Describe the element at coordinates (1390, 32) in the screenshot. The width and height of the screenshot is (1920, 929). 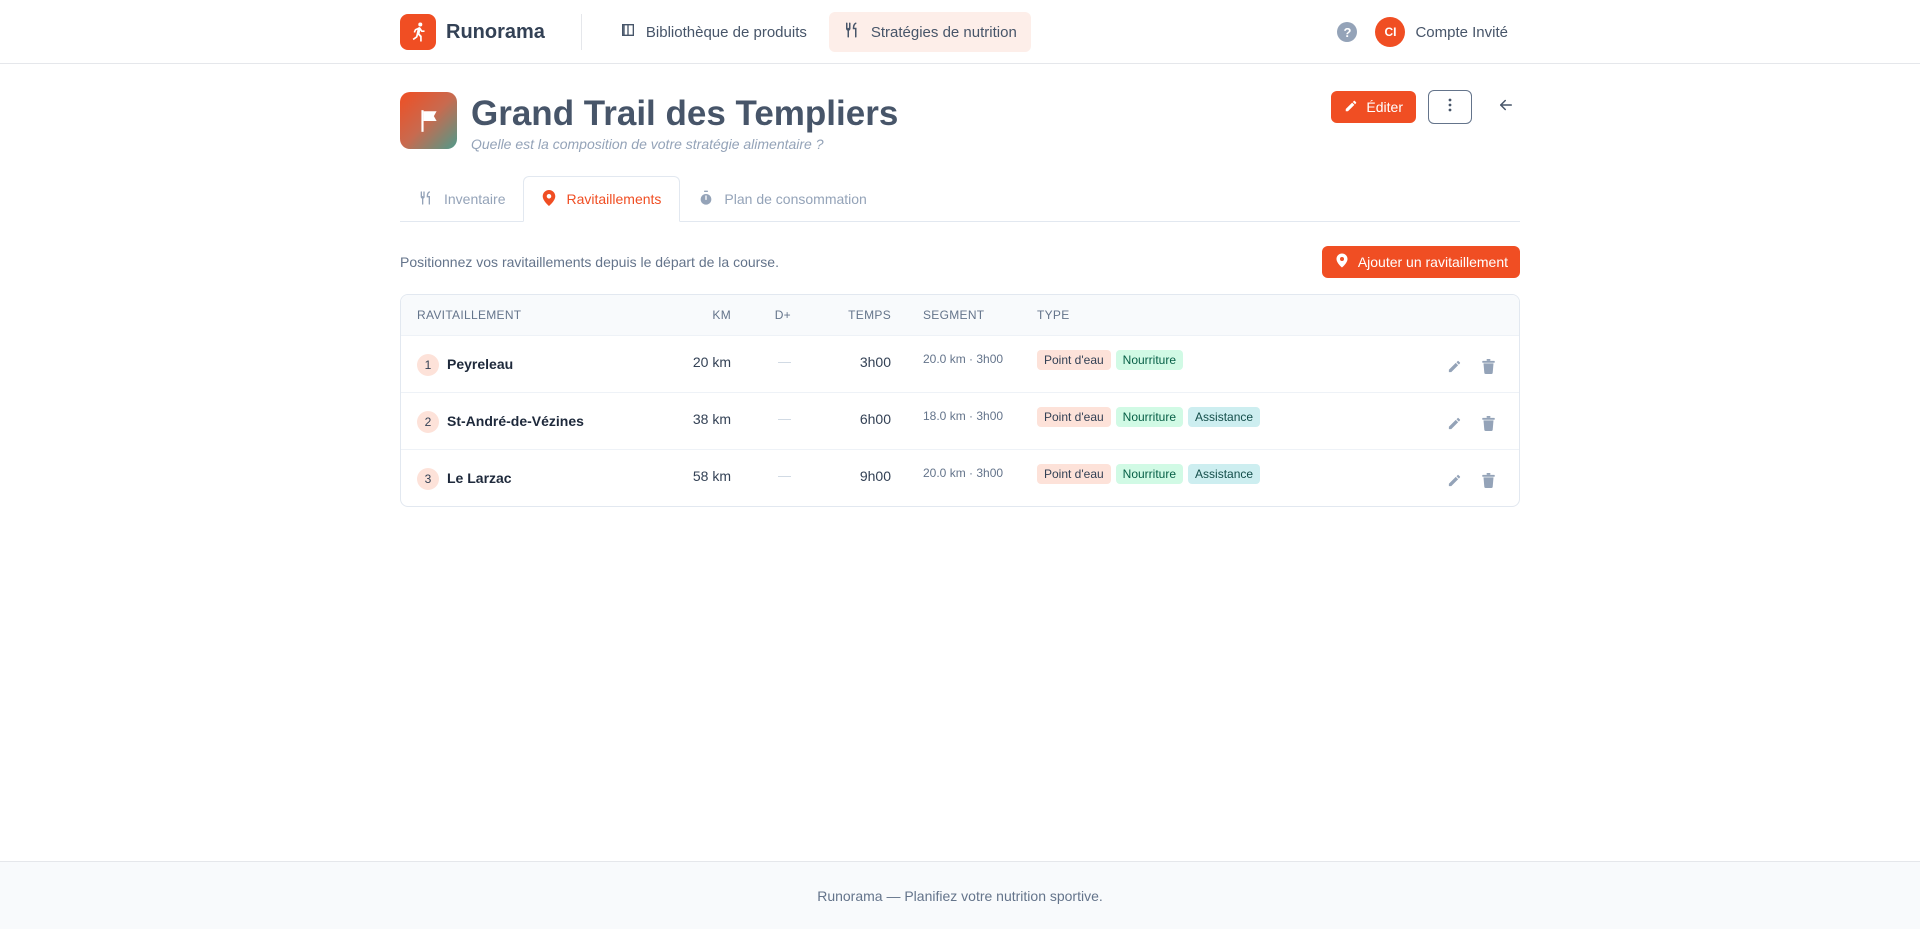
I see `avatar: CI` at that location.